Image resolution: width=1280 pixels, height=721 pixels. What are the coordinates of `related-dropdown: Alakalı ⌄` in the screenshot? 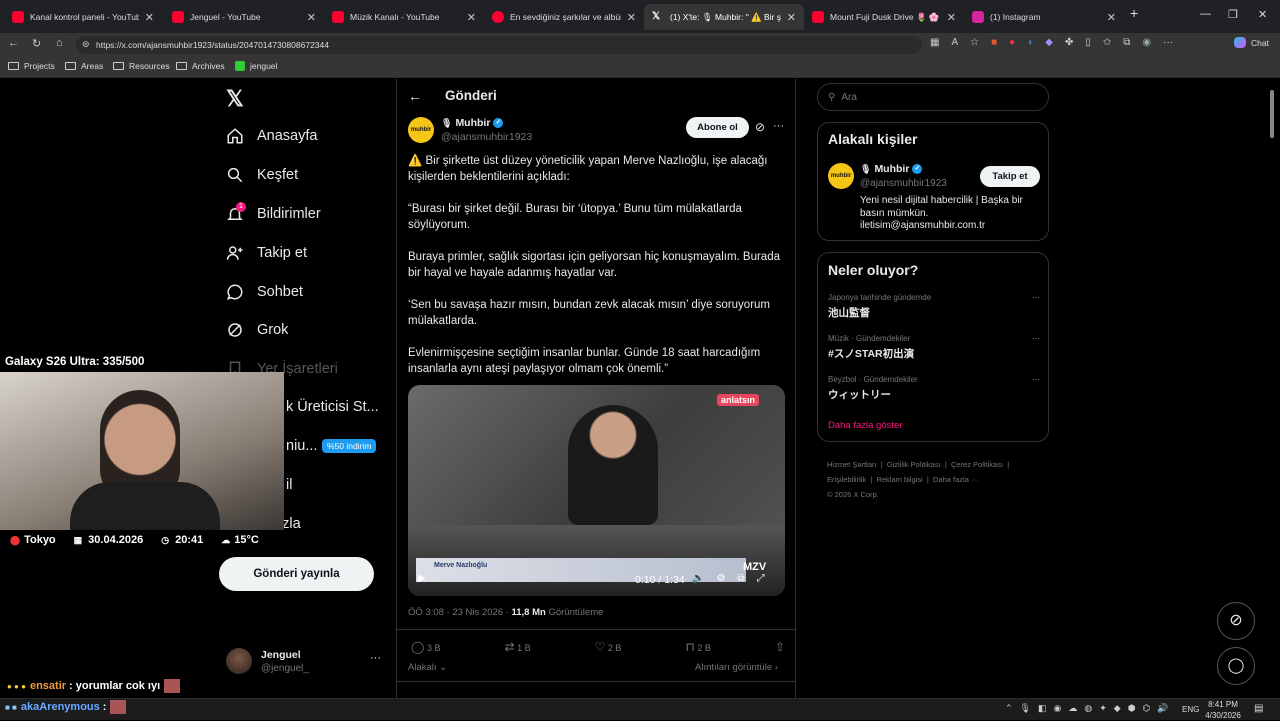 It's located at (427, 667).